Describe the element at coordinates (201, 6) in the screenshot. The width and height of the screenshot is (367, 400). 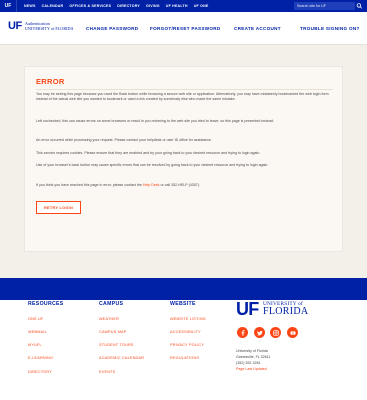
I see `top-nav-uf-one: UF ONE` at that location.